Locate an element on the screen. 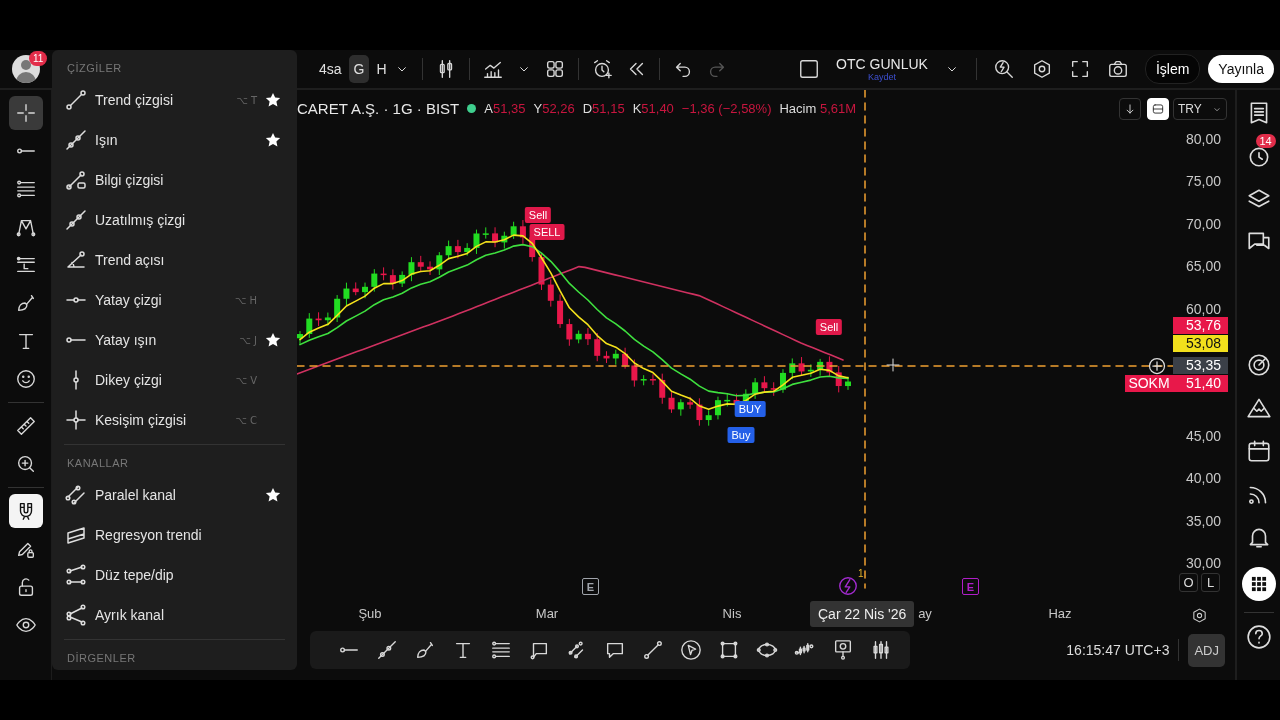  plus-circle-icon is located at coordinates (1157, 366).